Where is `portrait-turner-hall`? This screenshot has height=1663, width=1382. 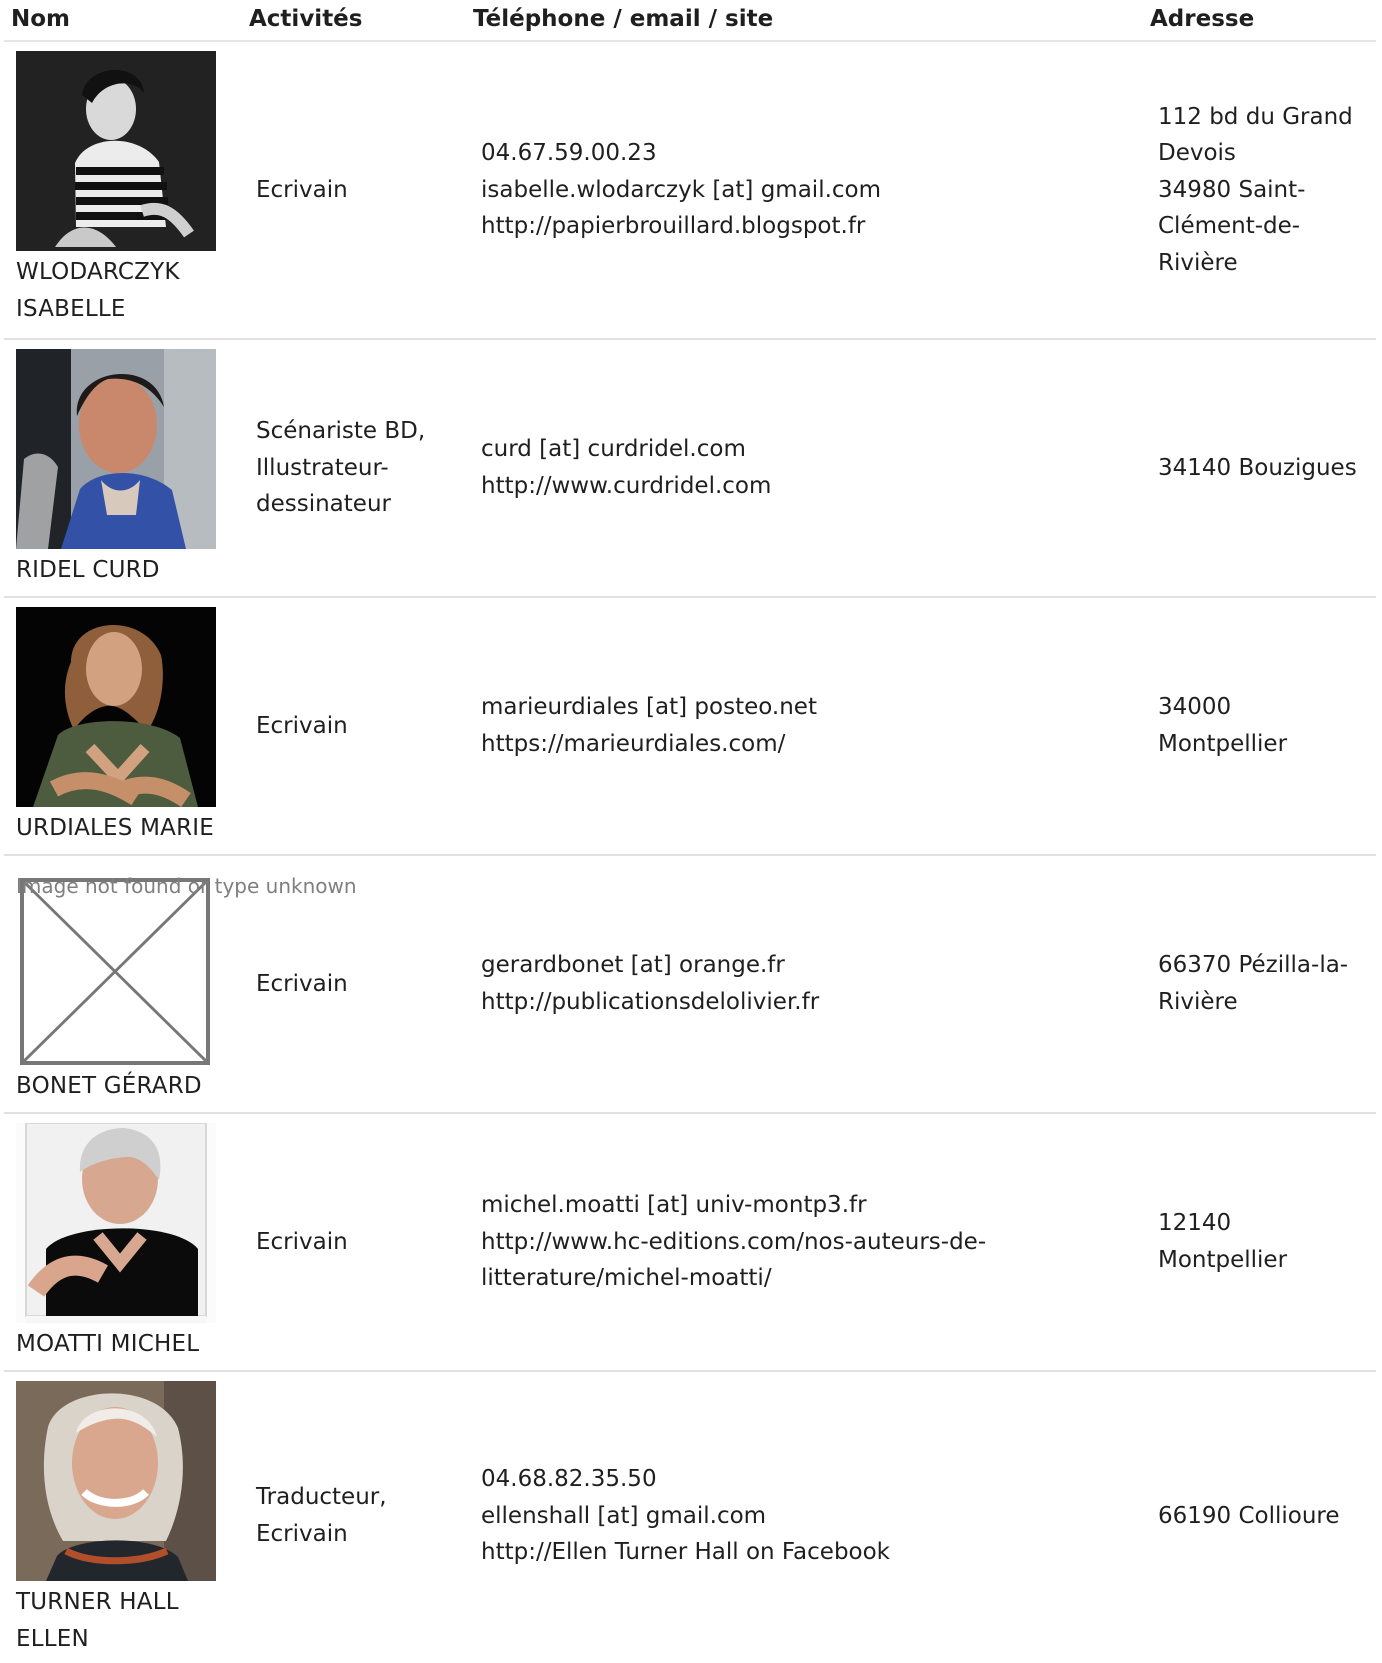 portrait-turner-hall is located at coordinates (116, 1481).